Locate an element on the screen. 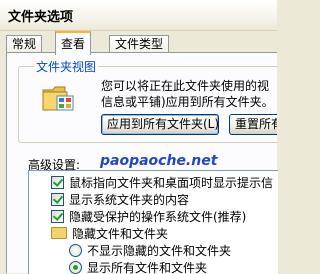  folder-views-icon is located at coordinates (58, 98).